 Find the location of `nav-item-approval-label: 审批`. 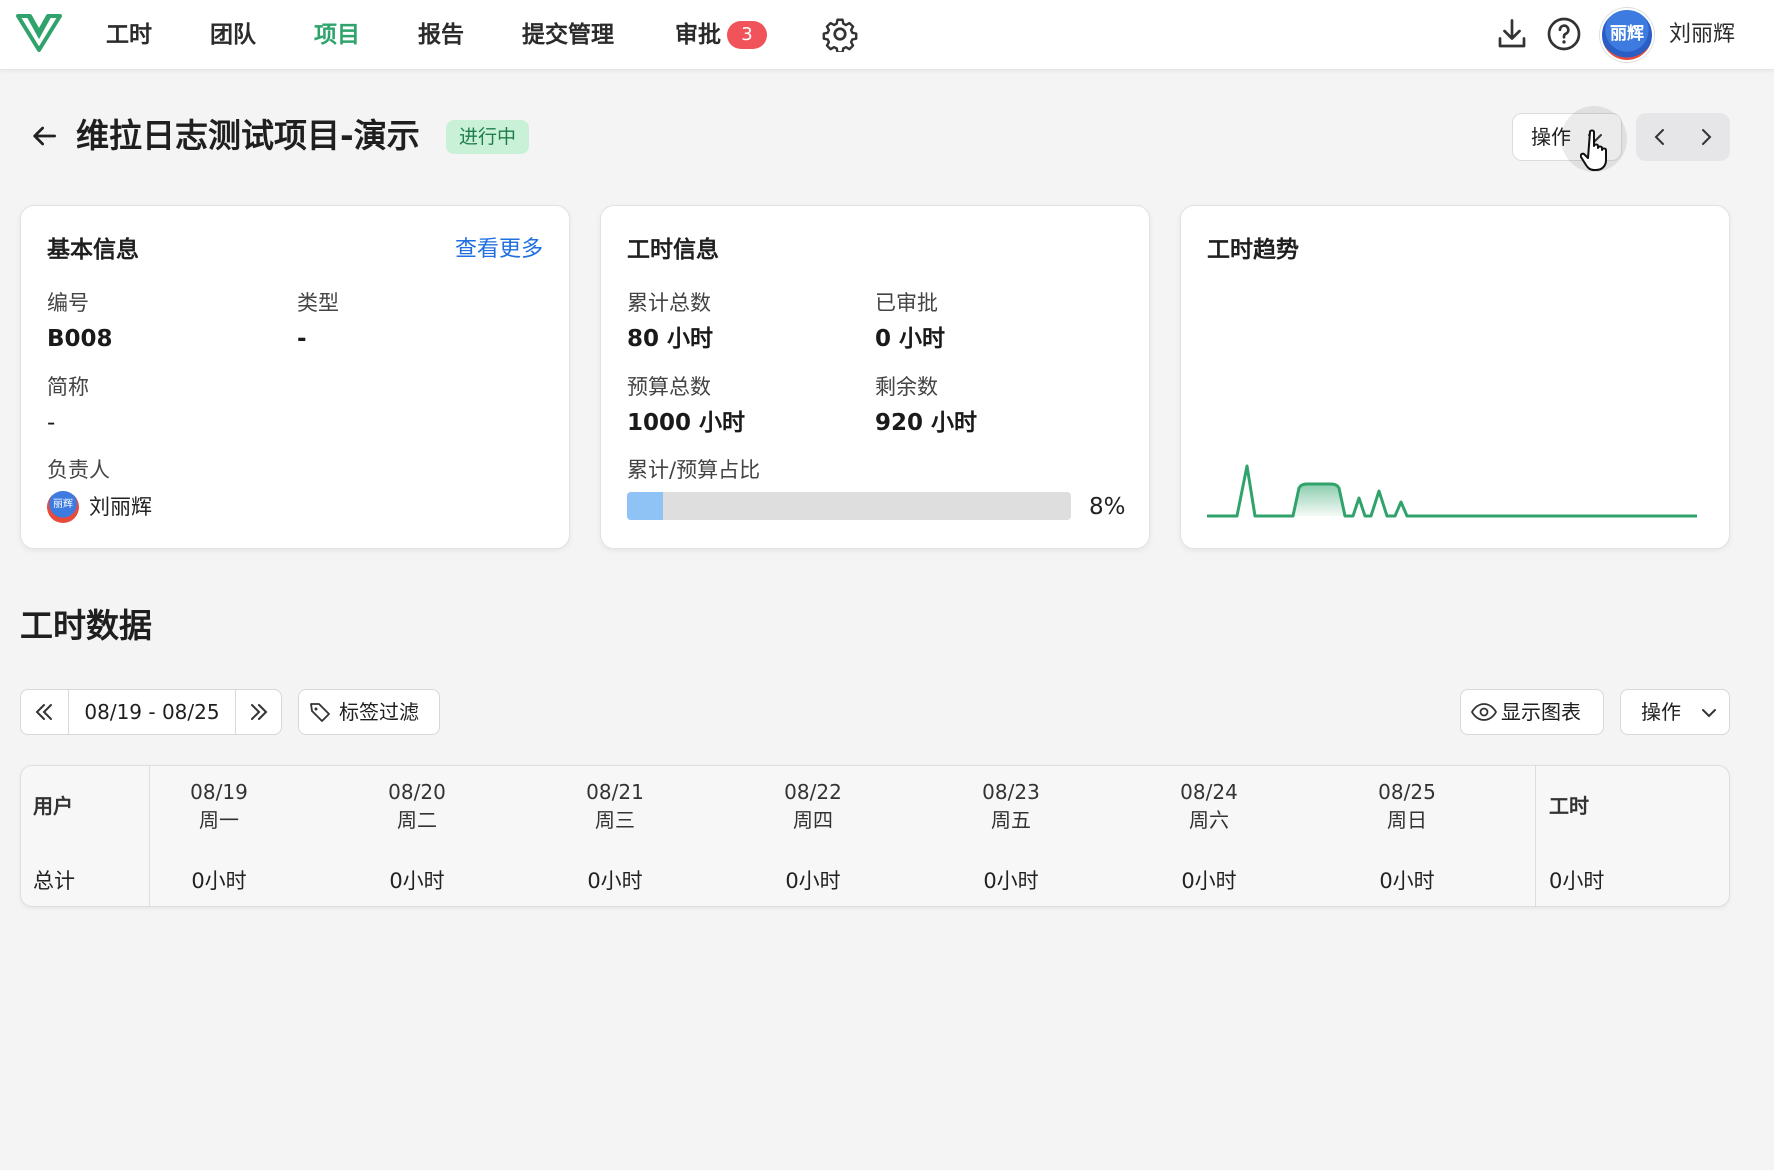

nav-item-approval-label: 审批 is located at coordinates (698, 35).